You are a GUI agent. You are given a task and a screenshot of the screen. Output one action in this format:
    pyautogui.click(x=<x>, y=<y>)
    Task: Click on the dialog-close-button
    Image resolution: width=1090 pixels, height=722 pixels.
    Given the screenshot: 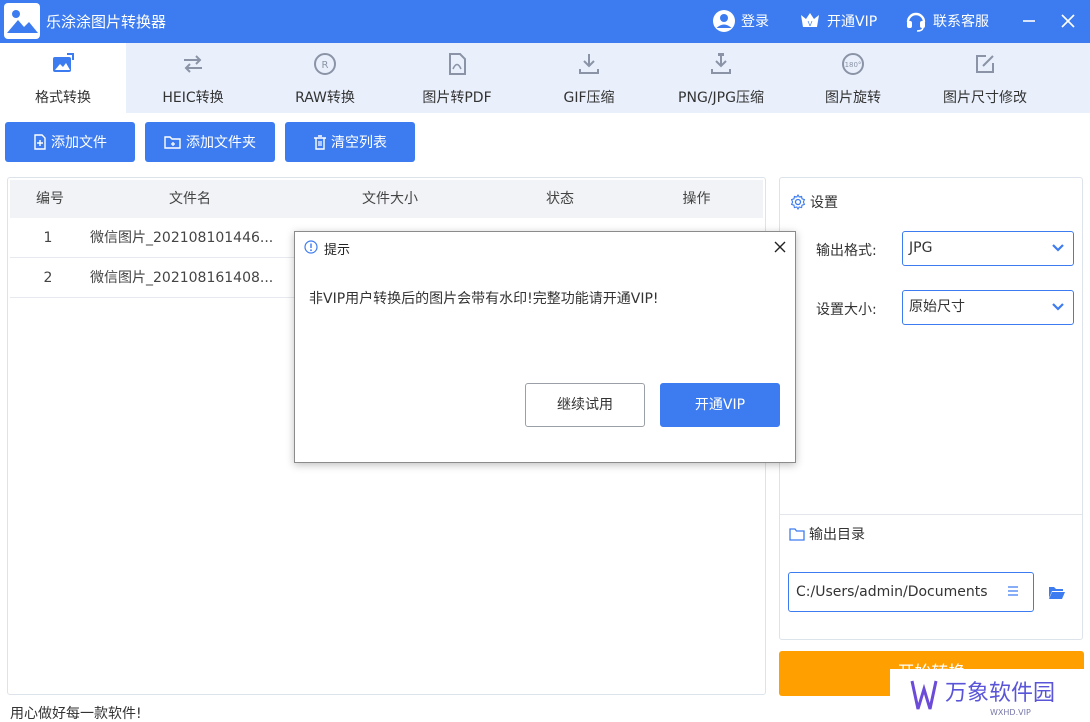 What is the action you would take?
    pyautogui.click(x=780, y=247)
    